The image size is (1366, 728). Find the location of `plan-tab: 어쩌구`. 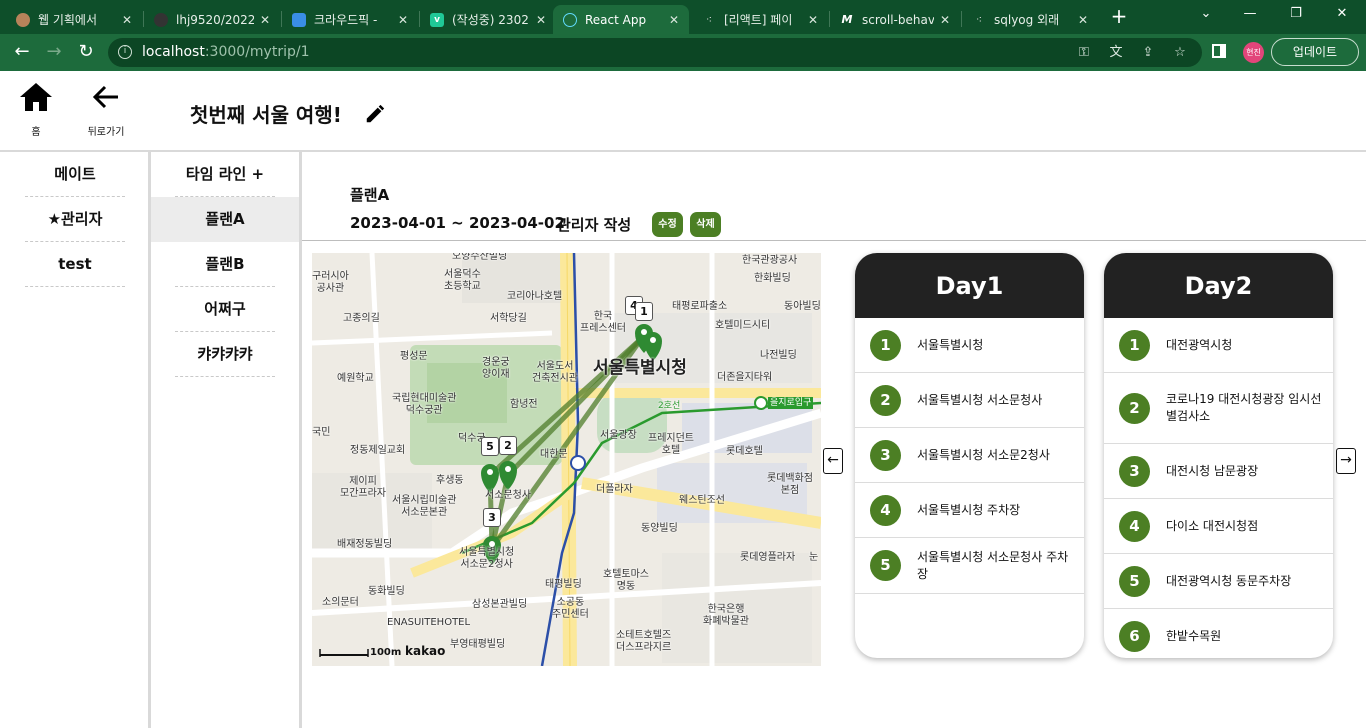

plan-tab: 어쩌구 is located at coordinates (225, 309).